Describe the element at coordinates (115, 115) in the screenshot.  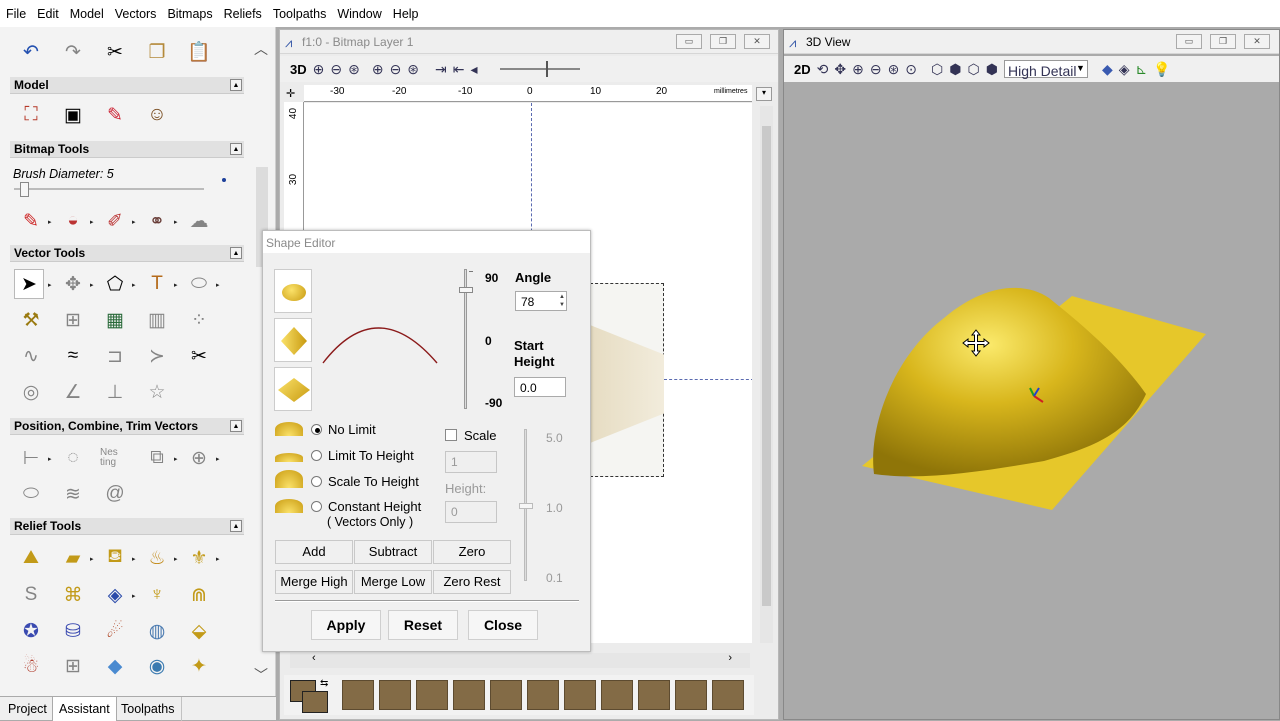
I see `model-paint-icon: ✎` at that location.